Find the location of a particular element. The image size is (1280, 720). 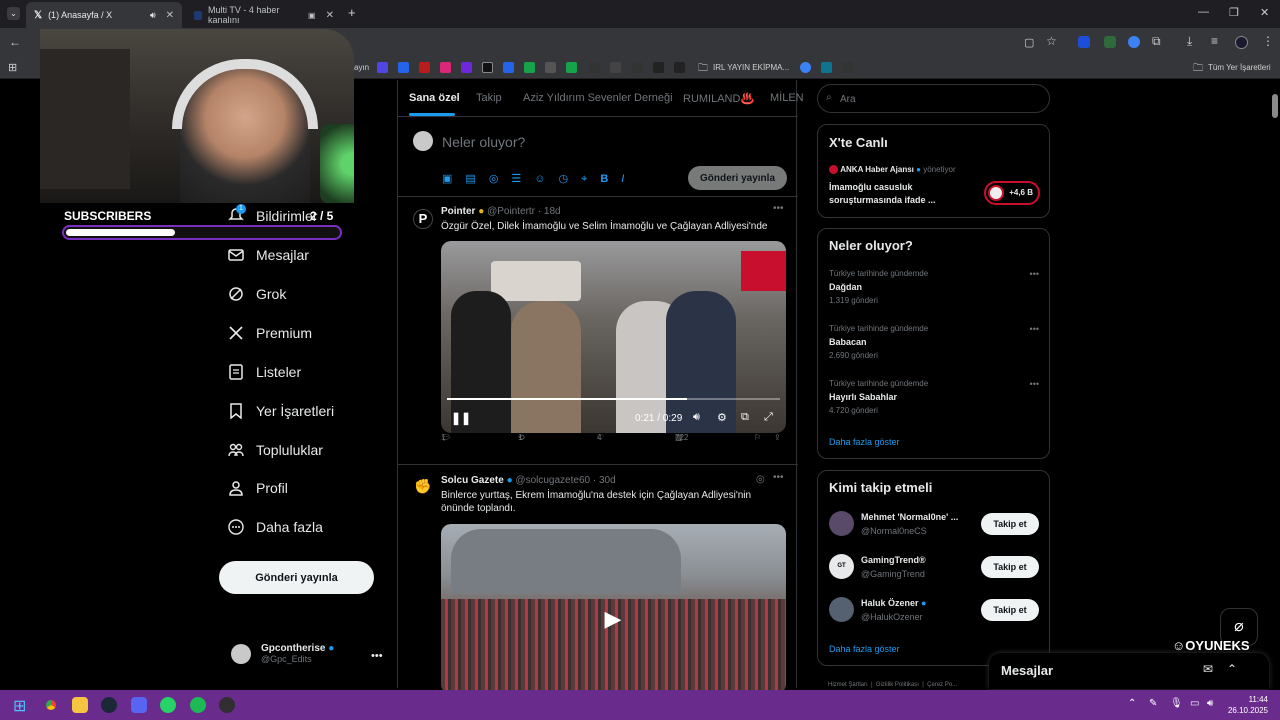

download-icon: ⤓ is located at coordinates (1189, 41).